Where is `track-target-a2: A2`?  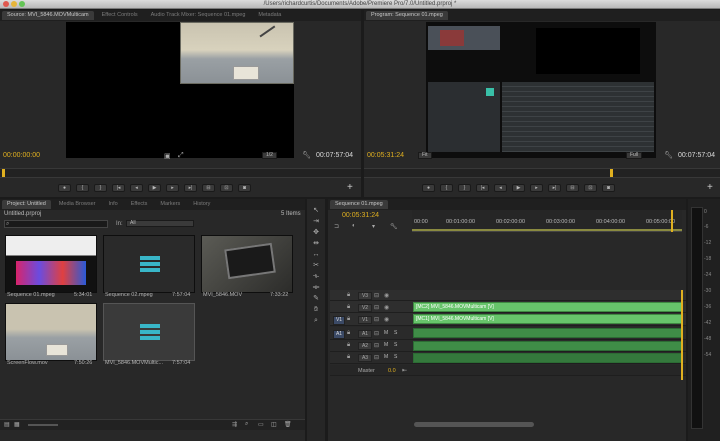
track-target-a2: A2 is located at coordinates (365, 346).